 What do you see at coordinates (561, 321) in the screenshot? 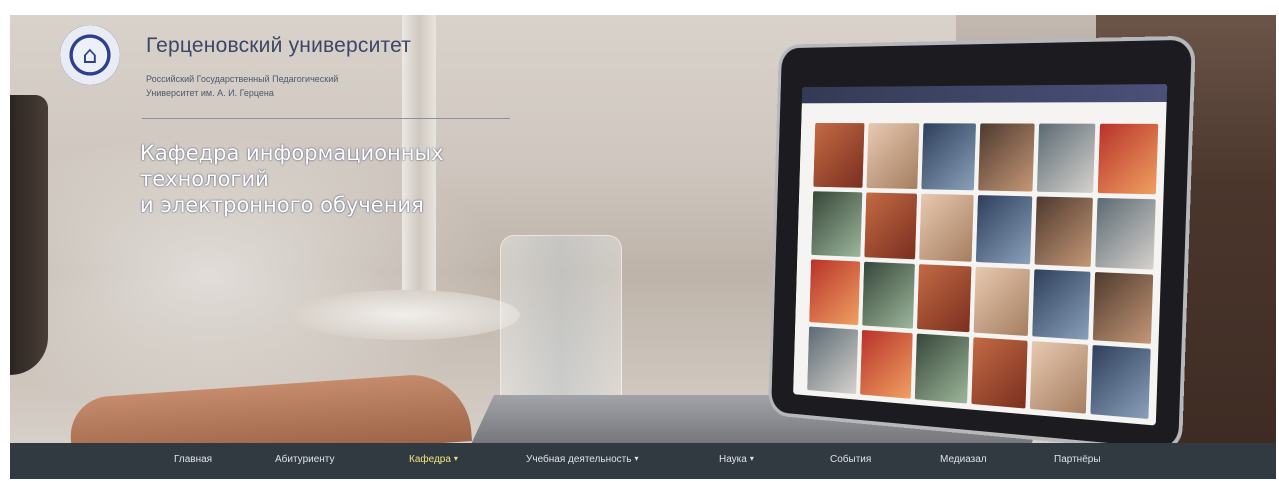
I see `background-glass` at bounding box center [561, 321].